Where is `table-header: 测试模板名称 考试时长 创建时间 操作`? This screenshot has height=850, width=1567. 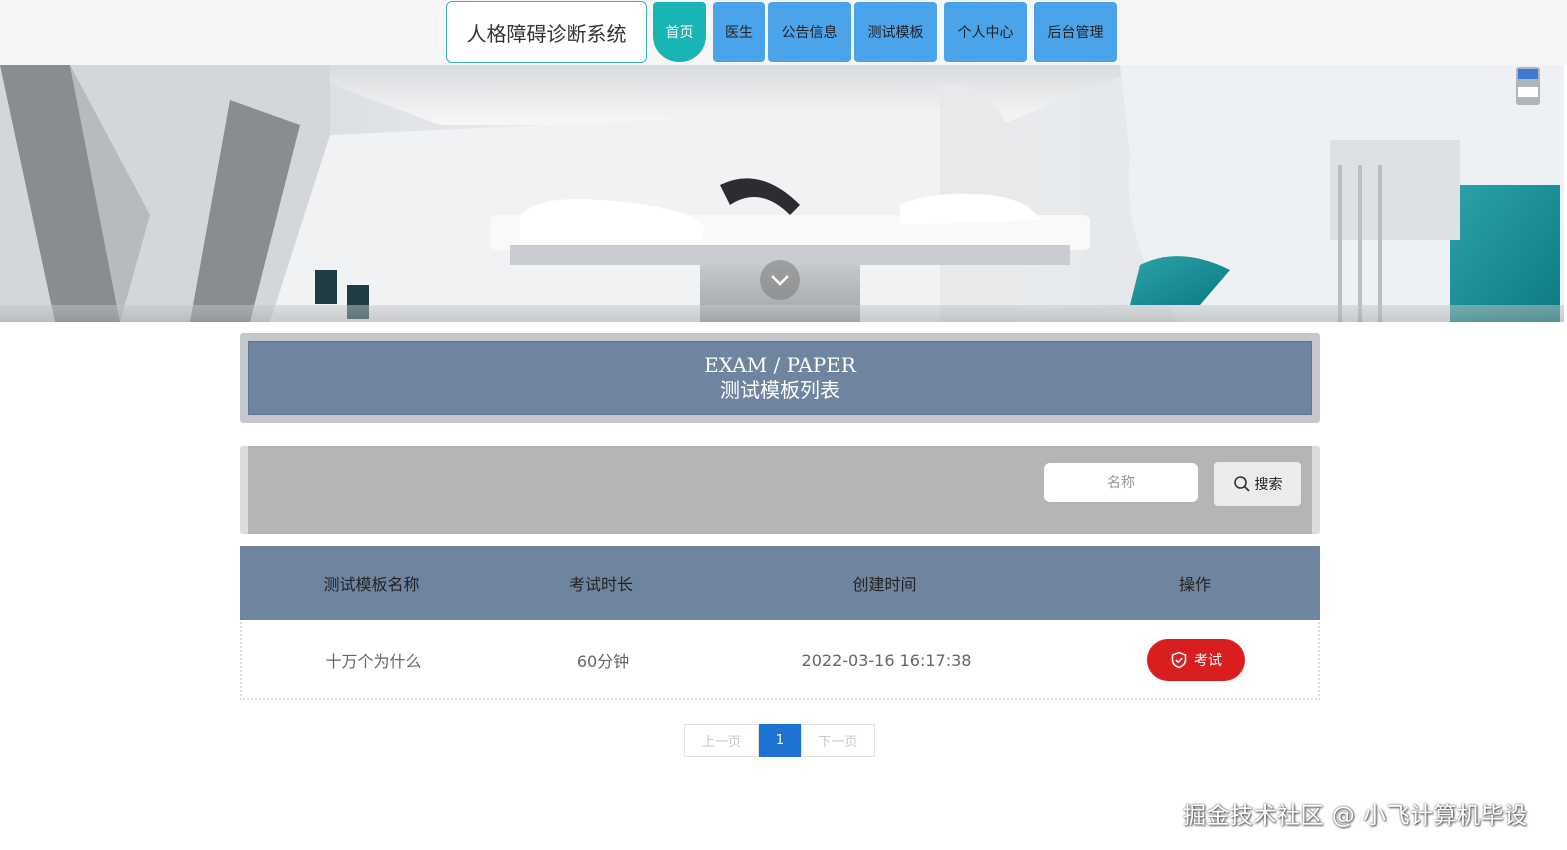 table-header: 测试模板名称 考试时长 创建时间 操作 is located at coordinates (780, 583).